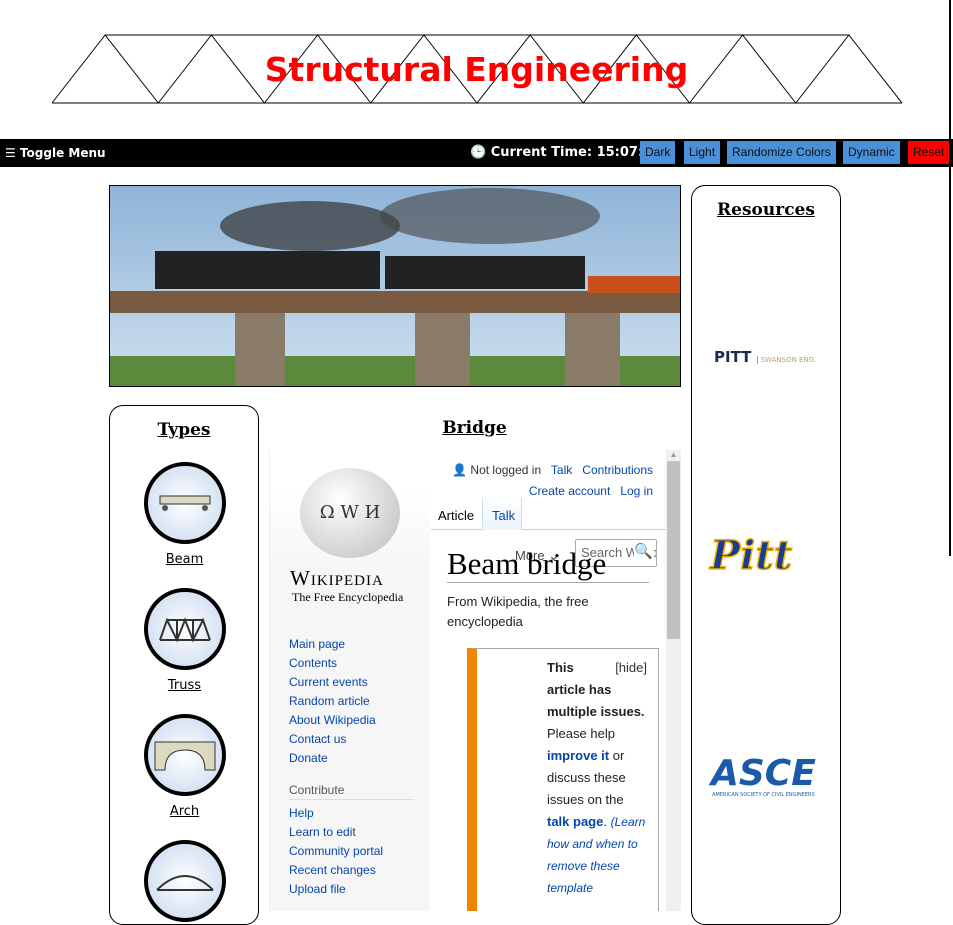 This screenshot has width=953, height=925. Describe the element at coordinates (351, 870) in the screenshot. I see `wiki-recent-changes: Recent changes` at that location.